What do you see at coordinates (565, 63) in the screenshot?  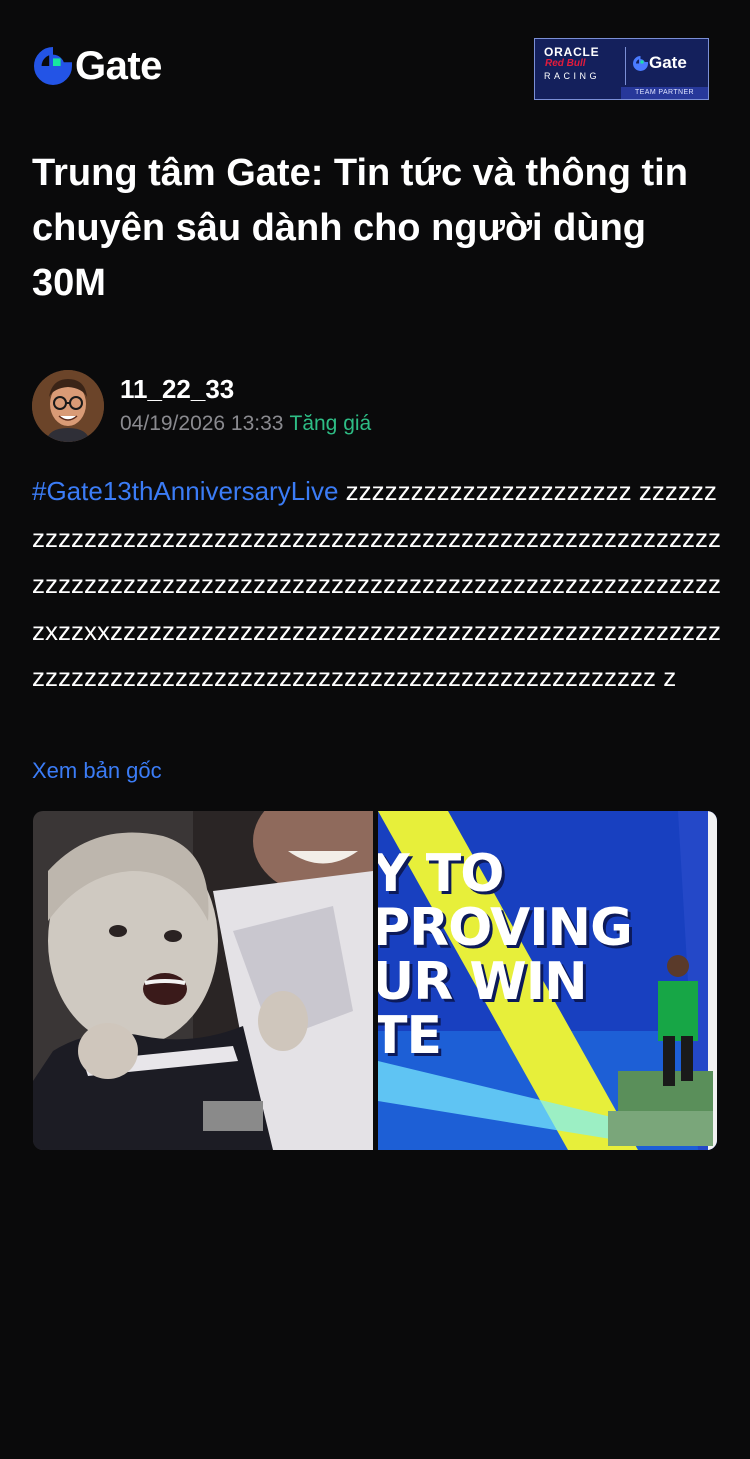 I see `redbull-label: Red Bull` at bounding box center [565, 63].